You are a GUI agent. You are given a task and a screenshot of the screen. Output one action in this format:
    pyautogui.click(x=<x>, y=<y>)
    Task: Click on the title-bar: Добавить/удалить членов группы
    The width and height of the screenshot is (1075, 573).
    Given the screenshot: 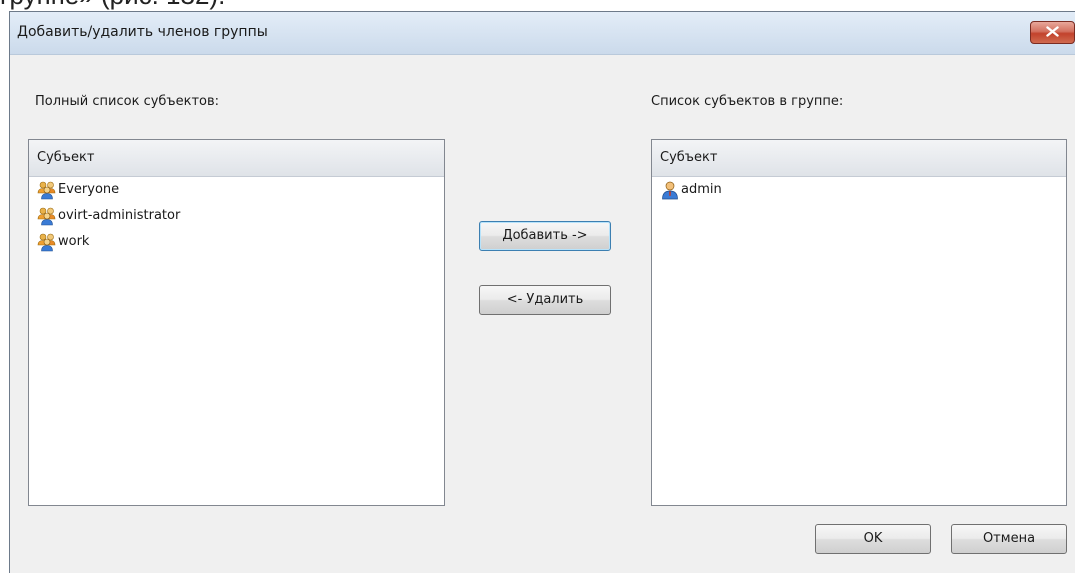 What is the action you would take?
    pyautogui.click(x=542, y=33)
    